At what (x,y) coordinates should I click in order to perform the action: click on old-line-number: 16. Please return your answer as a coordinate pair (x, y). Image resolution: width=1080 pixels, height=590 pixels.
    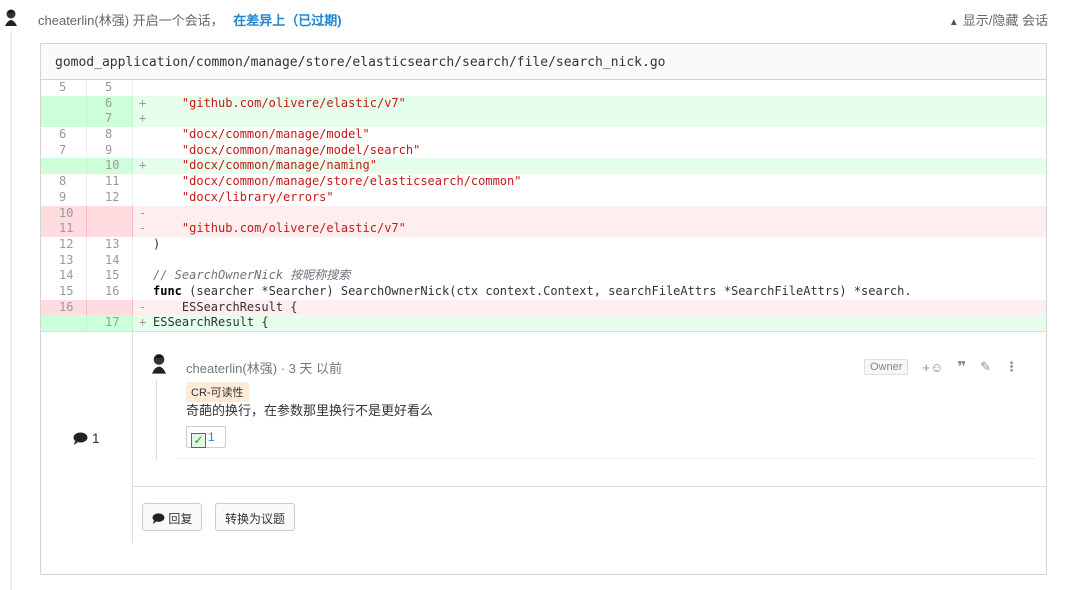
    Looking at the image, I should click on (64, 307).